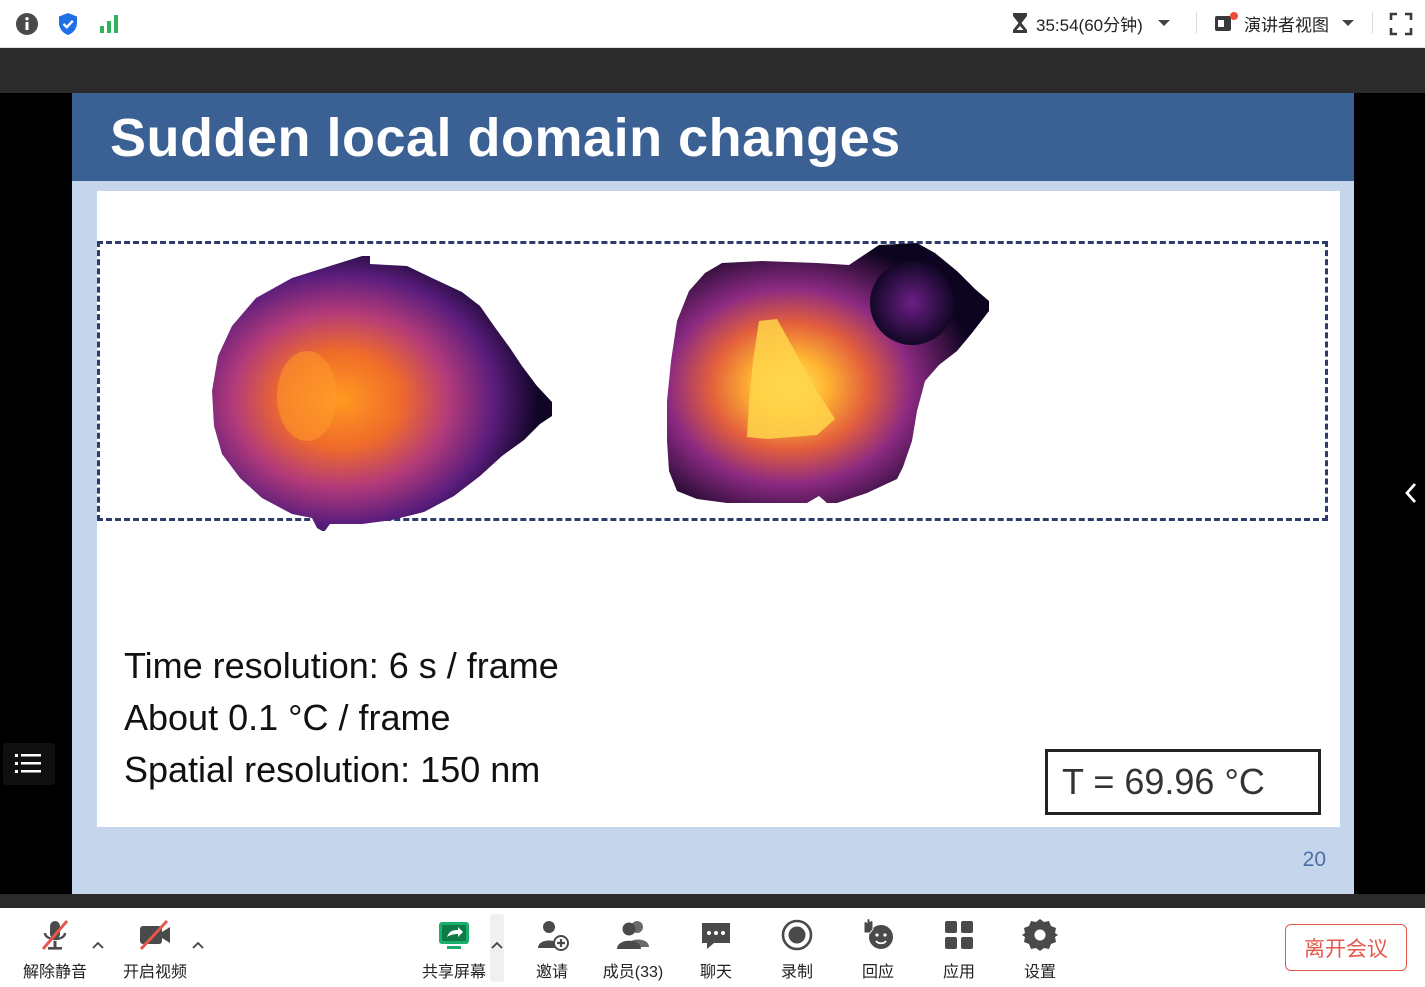  I want to click on unmute-label: 解除静音, so click(54, 972).